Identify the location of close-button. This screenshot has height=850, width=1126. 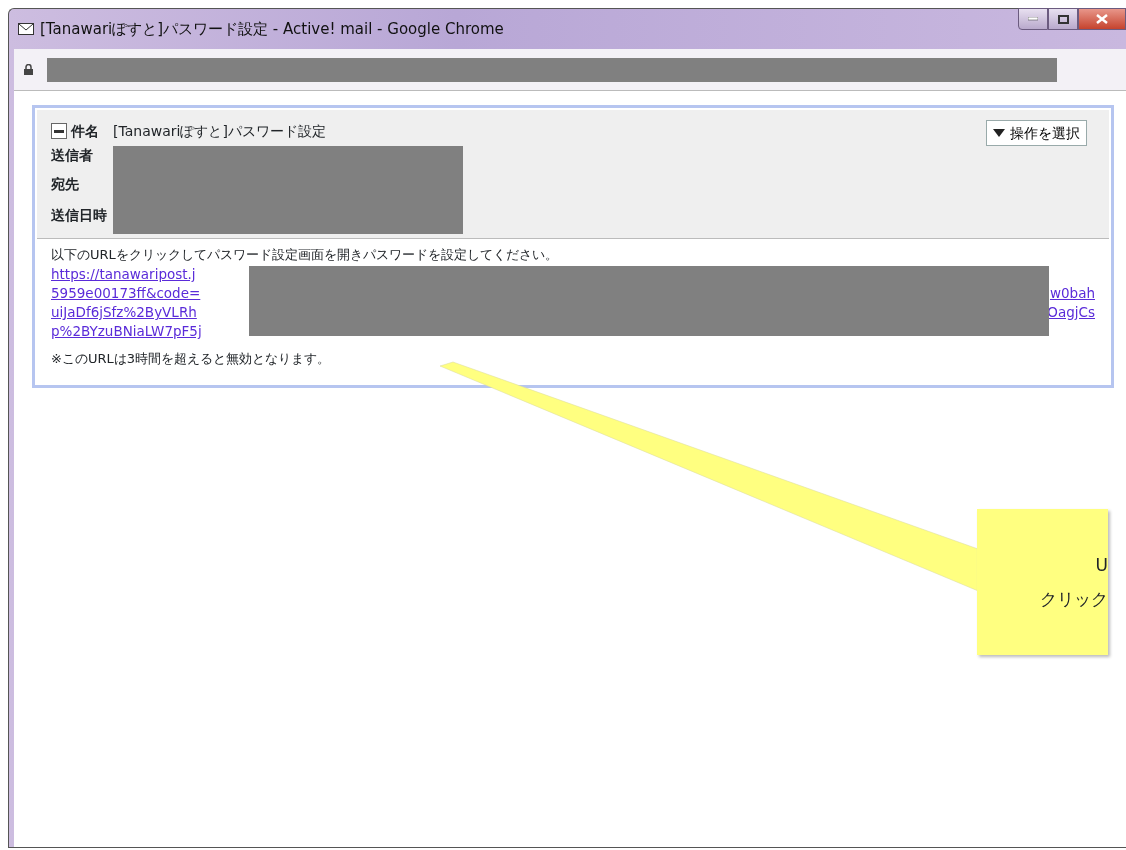
(1102, 19).